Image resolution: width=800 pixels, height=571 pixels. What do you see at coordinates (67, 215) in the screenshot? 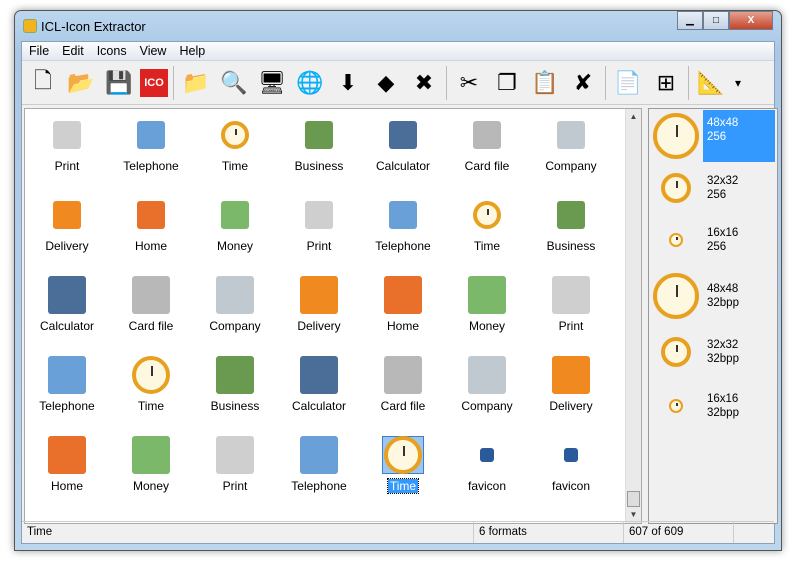
I see `delivery-icon` at bounding box center [67, 215].